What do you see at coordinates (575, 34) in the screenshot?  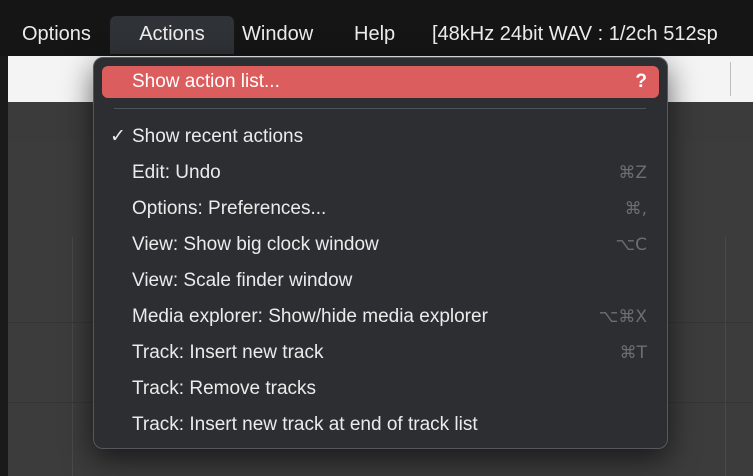 I see `audio-status-text: [48kHz 24bit WAV : 1/2ch 512sp` at bounding box center [575, 34].